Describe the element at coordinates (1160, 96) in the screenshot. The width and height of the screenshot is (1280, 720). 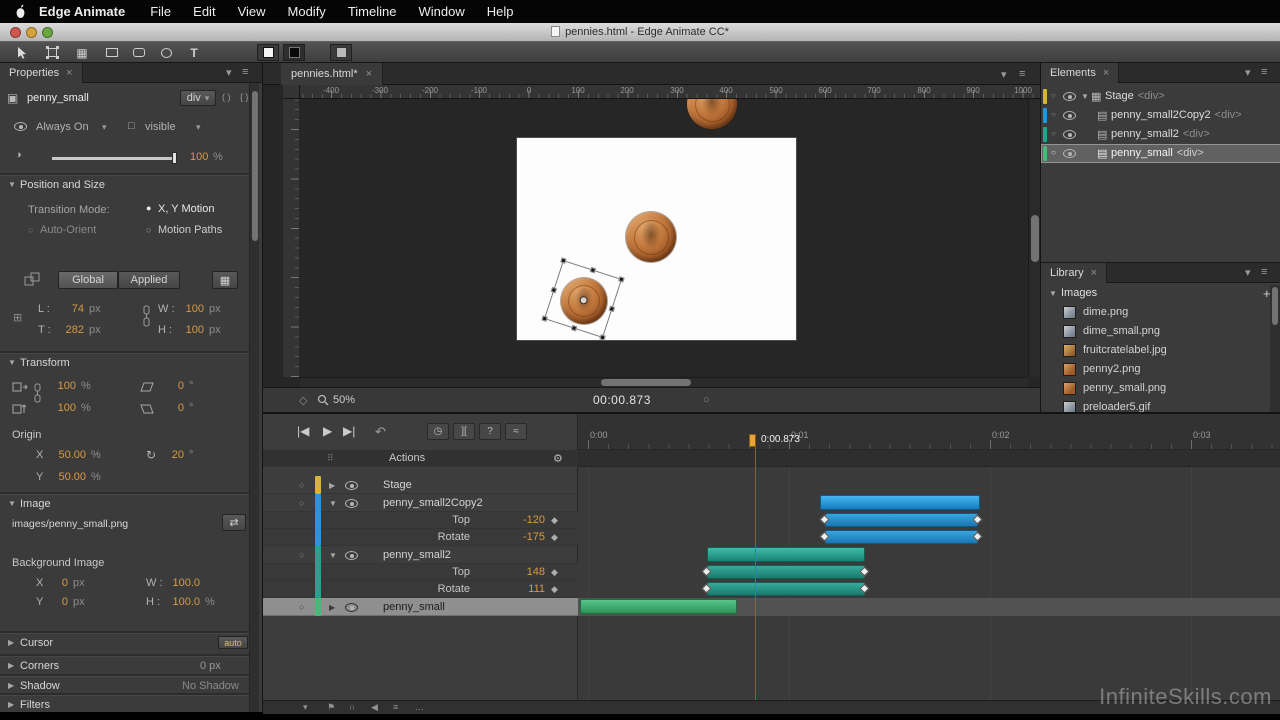
I see `elements-row-stage: ○ ▼ ▦ Stage <div>` at that location.